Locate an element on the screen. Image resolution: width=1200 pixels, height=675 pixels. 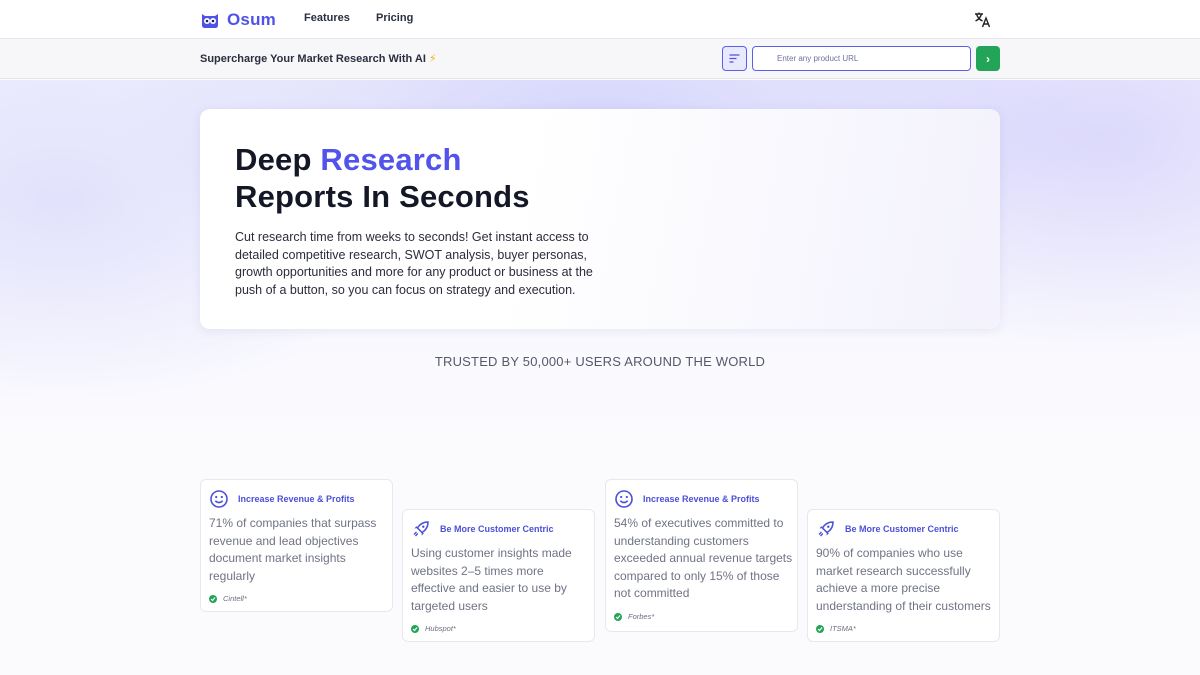
hero-title-part1: Deep is located at coordinates (278, 159).